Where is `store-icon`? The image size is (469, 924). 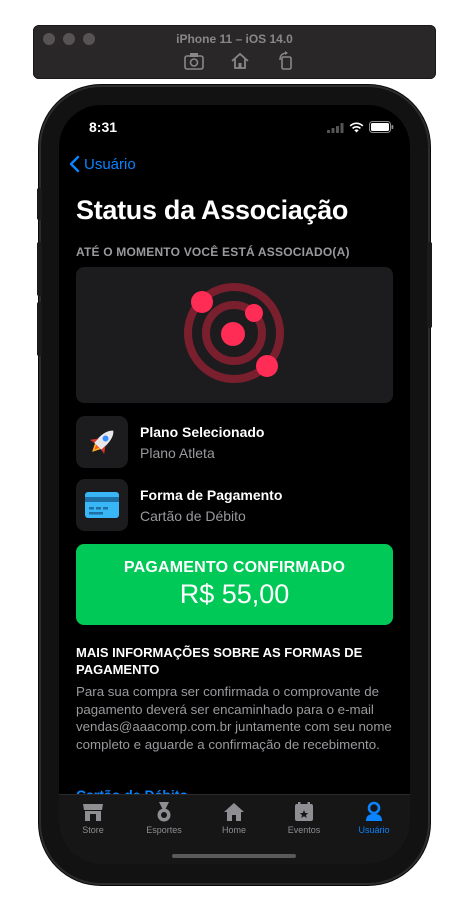 store-icon is located at coordinates (93, 812).